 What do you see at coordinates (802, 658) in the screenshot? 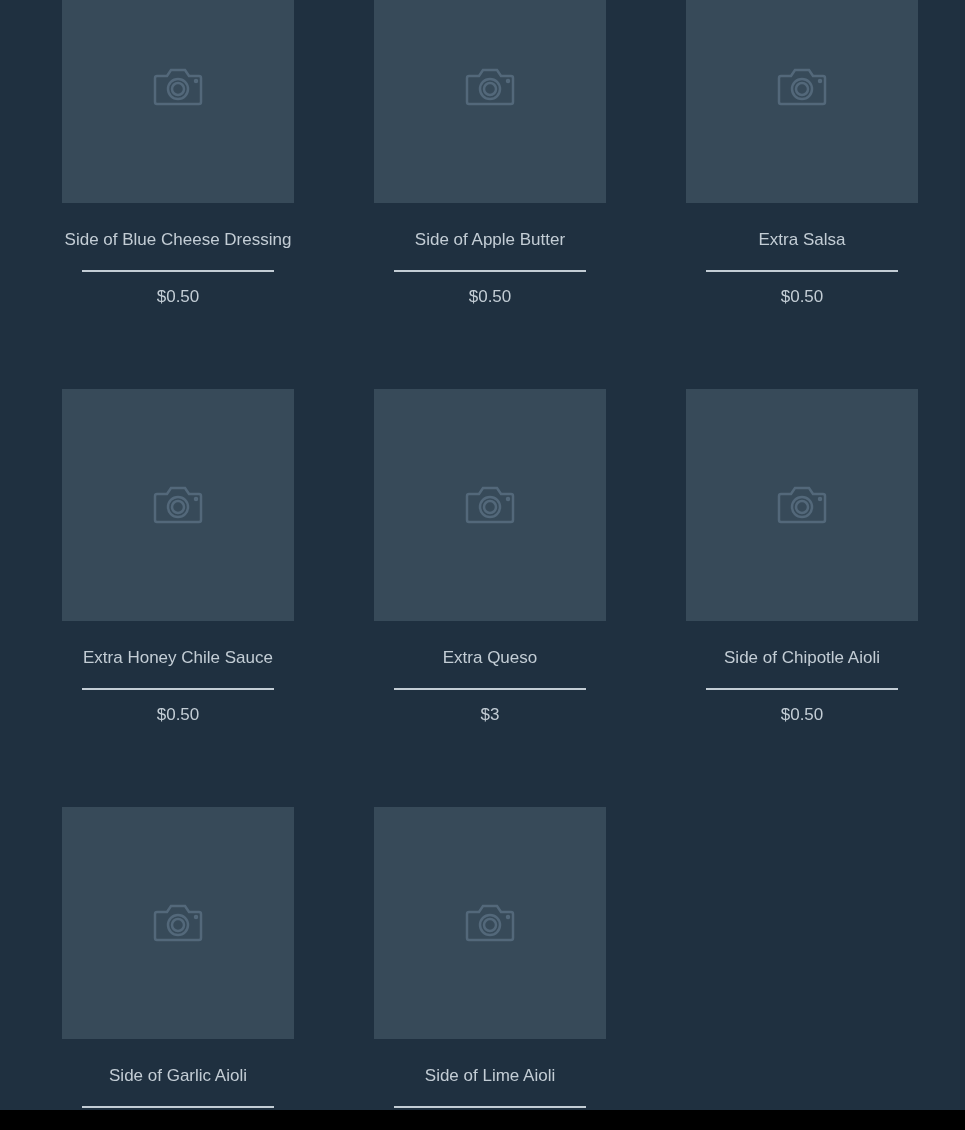
I see `product-name: Side of Chipotle Aioli` at bounding box center [802, 658].